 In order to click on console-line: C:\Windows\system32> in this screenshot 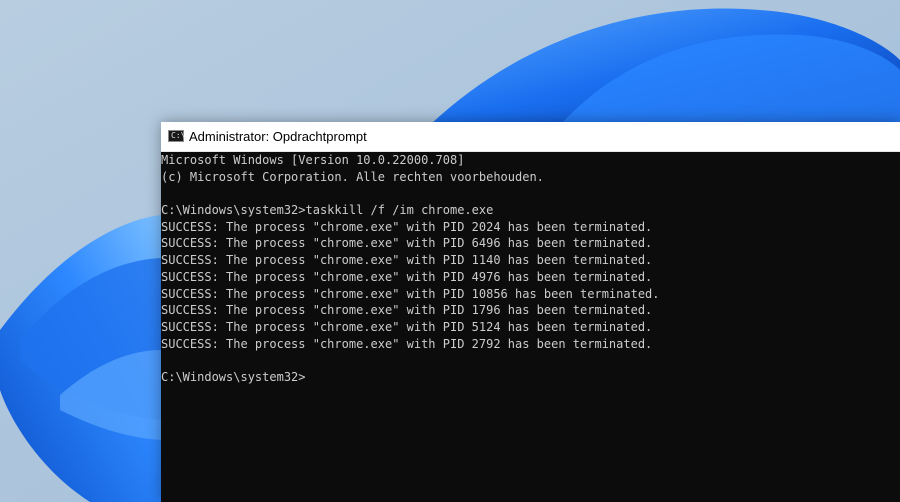, I will do `click(233, 376)`.